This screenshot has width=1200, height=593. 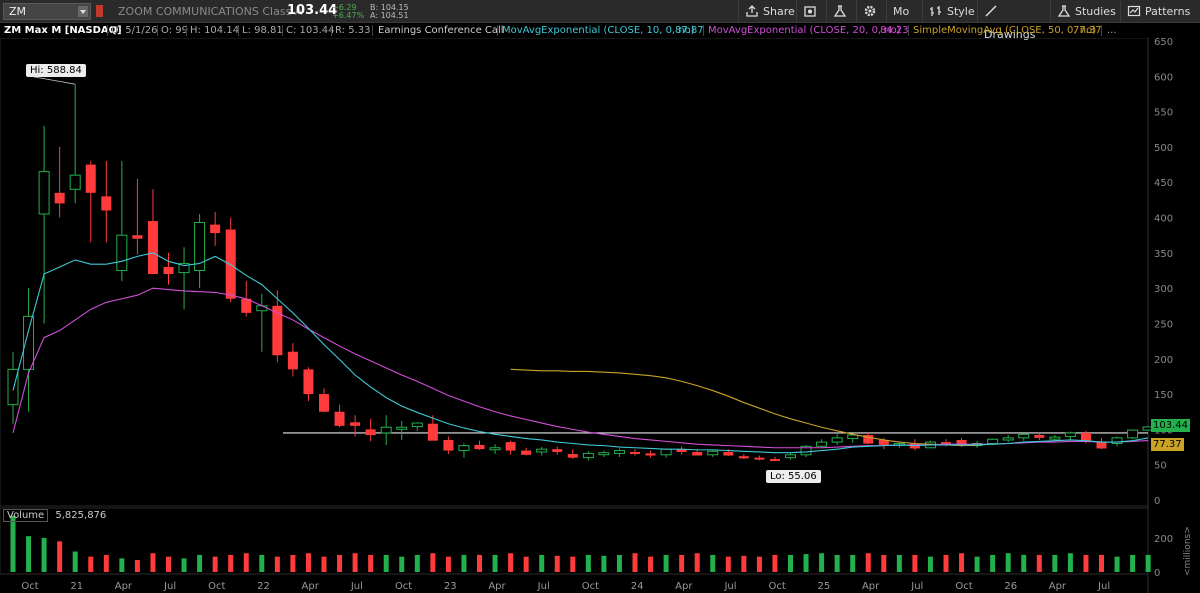 What do you see at coordinates (263, 586) in the screenshot?
I see `x-tick-label: 22` at bounding box center [263, 586].